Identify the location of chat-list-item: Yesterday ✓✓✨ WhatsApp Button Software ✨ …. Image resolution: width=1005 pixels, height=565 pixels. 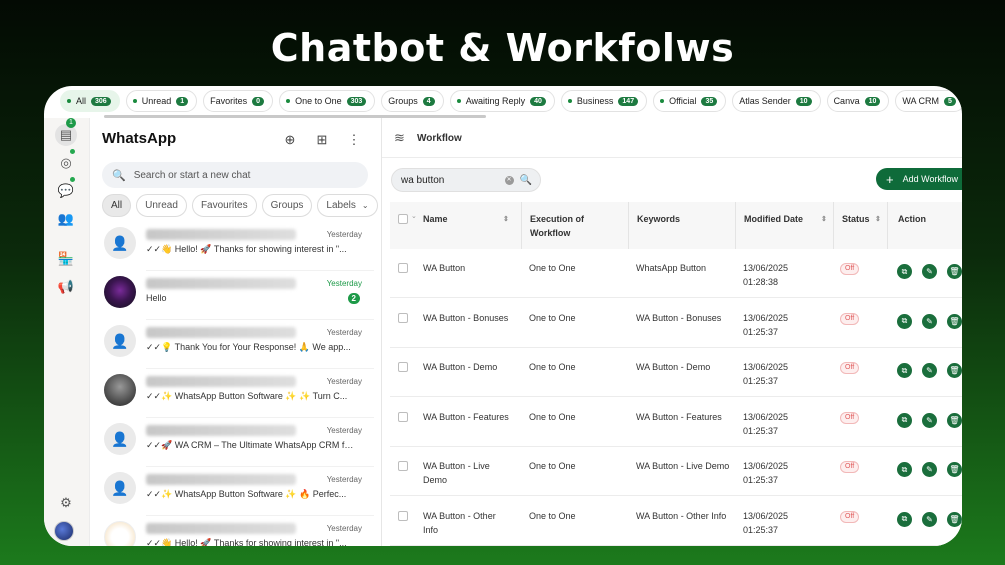
(232, 393).